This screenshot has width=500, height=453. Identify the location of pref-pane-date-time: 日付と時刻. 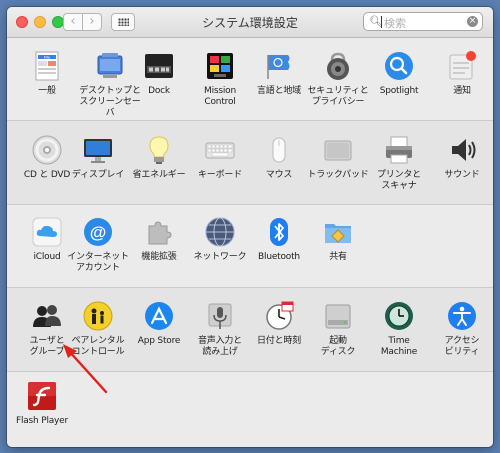
(279, 323).